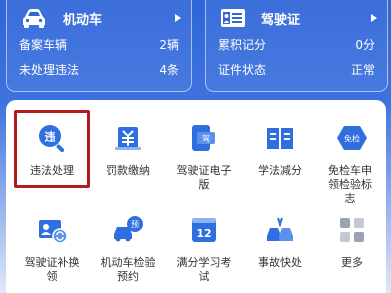 The width and height of the screenshot is (391, 293). Describe the element at coordinates (280, 246) in the screenshot. I see `service-accident-handling: 事故快处` at that location.